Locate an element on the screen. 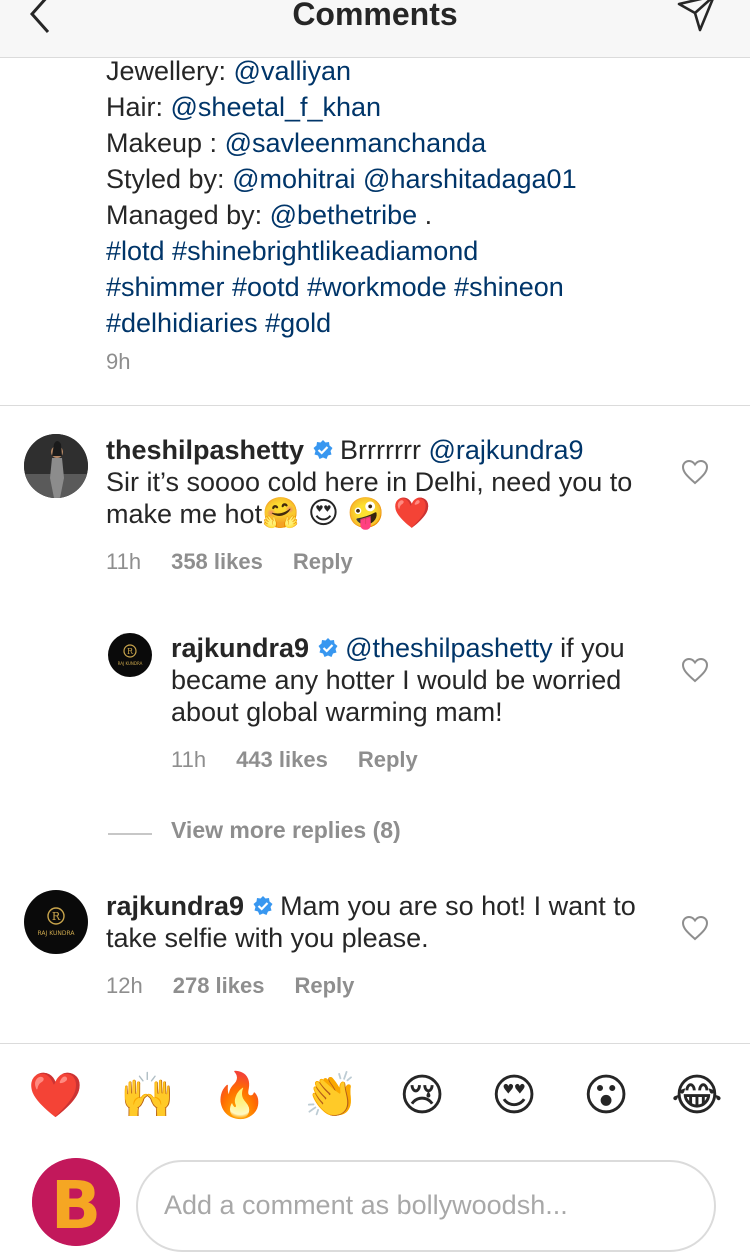 The image size is (750, 1252). caption-managed: Managed by: @bethetribe . is located at coordinates (269, 215).